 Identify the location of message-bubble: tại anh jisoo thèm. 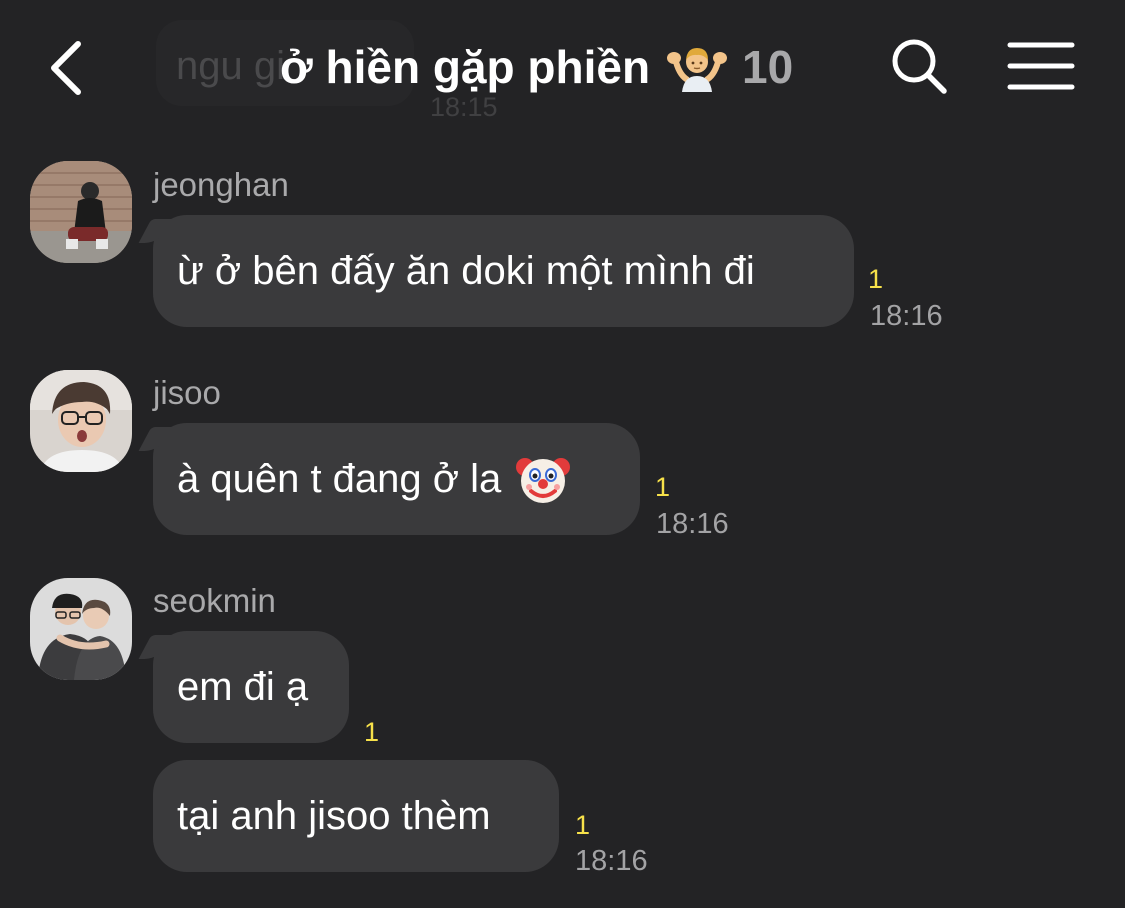
(356, 816).